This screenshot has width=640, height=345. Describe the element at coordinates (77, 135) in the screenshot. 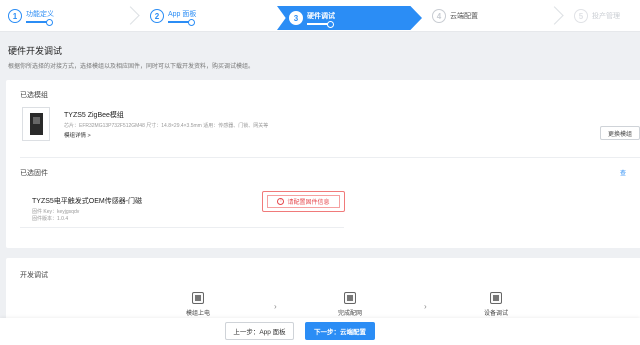

I see `module-details-link: 模组详情 >` at that location.